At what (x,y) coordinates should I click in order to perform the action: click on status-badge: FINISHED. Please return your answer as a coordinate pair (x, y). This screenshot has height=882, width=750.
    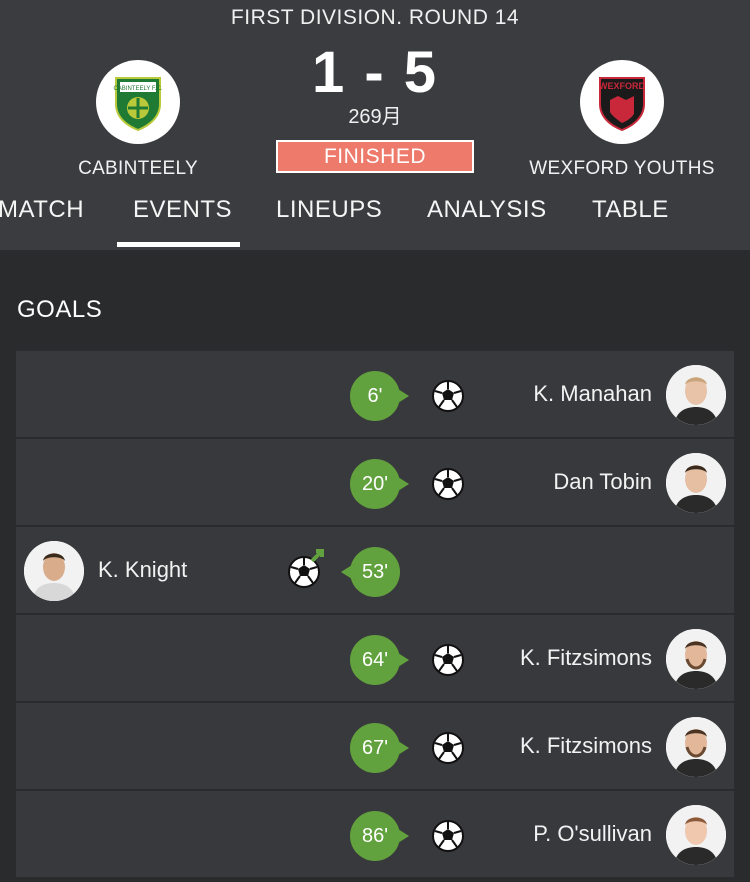
    Looking at the image, I should click on (375, 156).